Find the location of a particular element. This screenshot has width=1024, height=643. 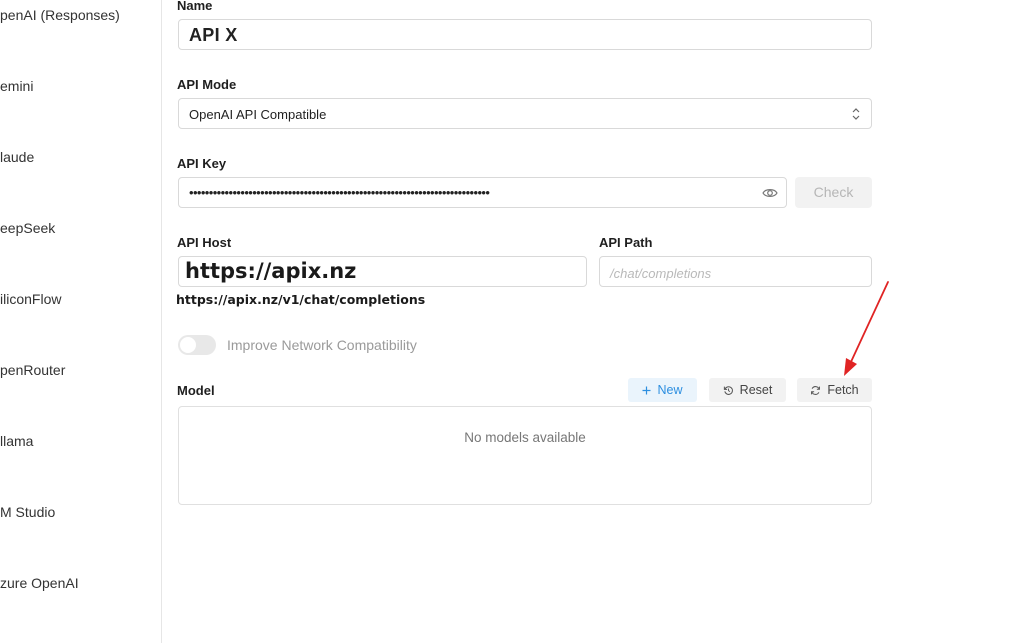

sidebar-item-openai-responses: penAI (Responses) is located at coordinates (60, 15).